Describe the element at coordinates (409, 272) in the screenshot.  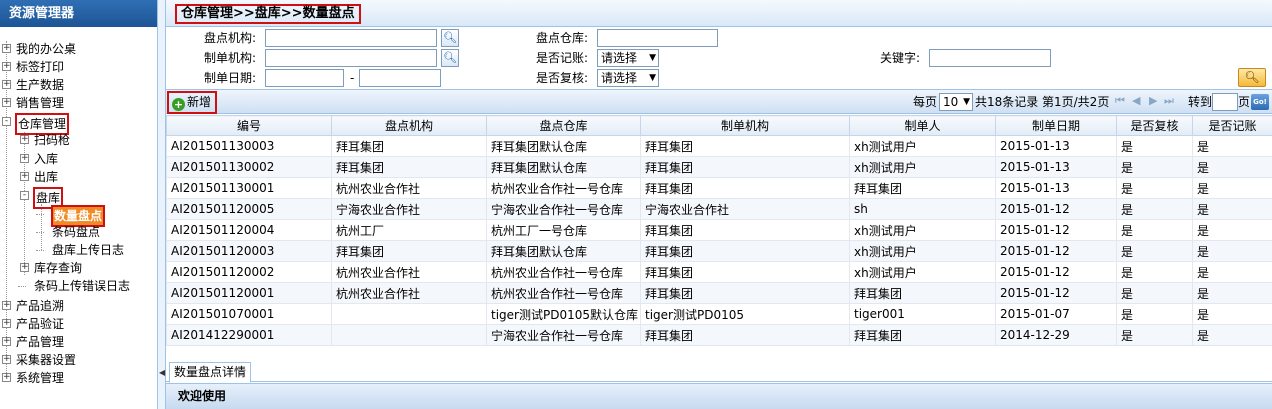
I see `table-cell: 杭州农业合作社` at that location.